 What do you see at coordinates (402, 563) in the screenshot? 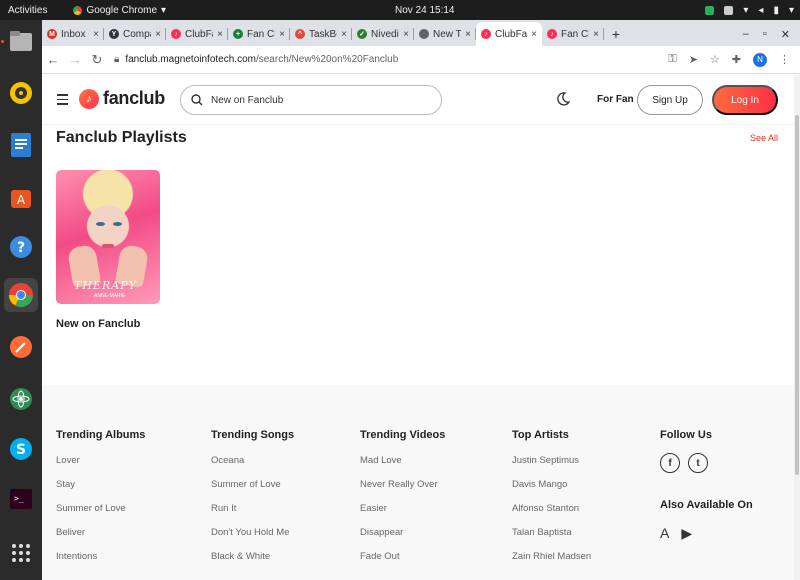
I see `footer-link: Fade Out` at bounding box center [402, 563].